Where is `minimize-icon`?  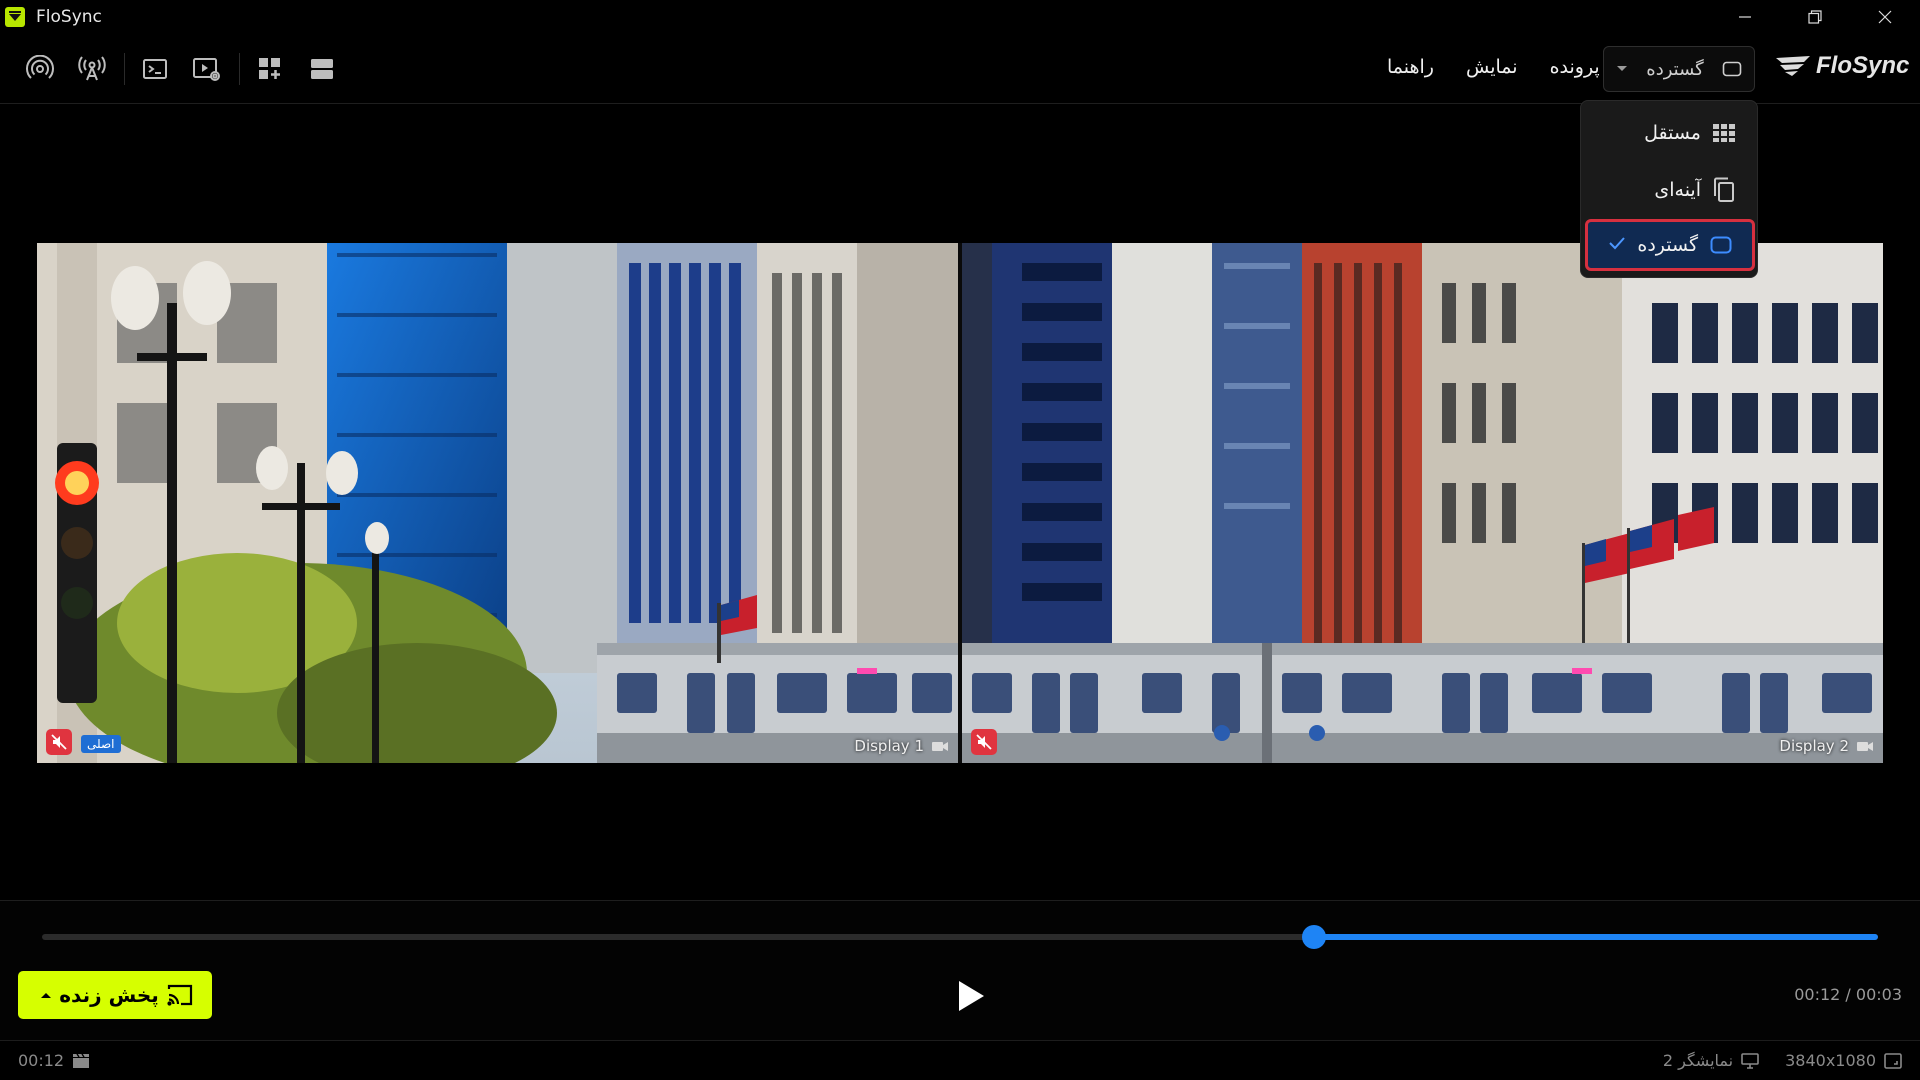 minimize-icon is located at coordinates (1745, 17).